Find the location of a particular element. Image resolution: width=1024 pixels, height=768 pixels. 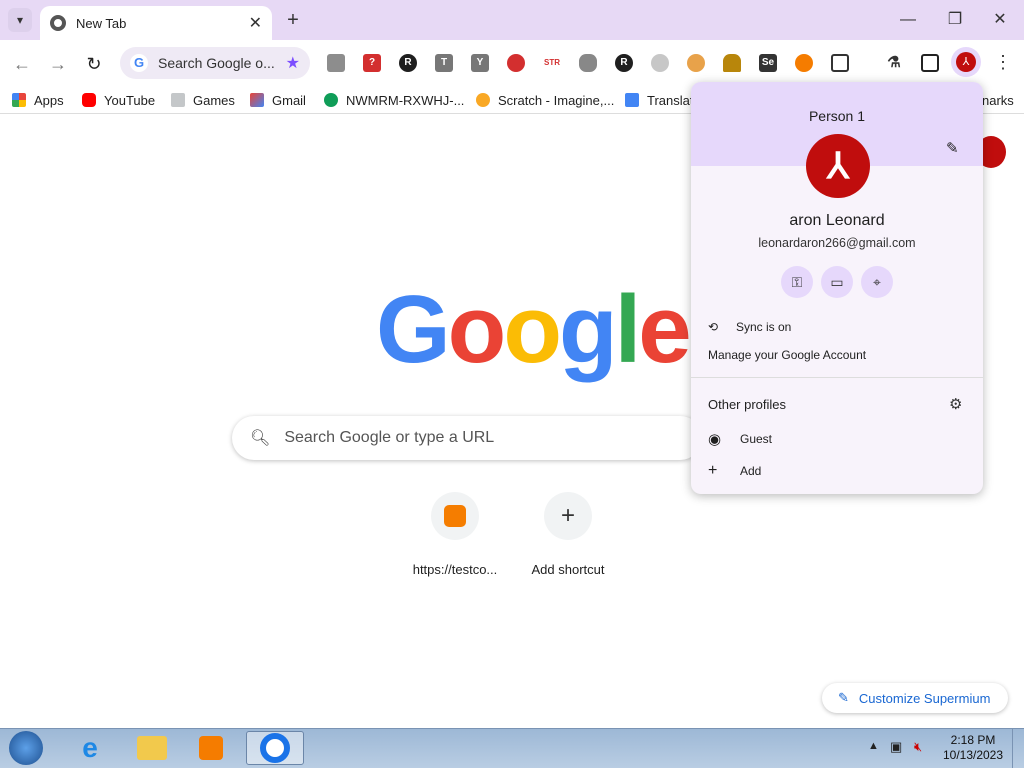

database-icon is located at coordinates (588, 63).